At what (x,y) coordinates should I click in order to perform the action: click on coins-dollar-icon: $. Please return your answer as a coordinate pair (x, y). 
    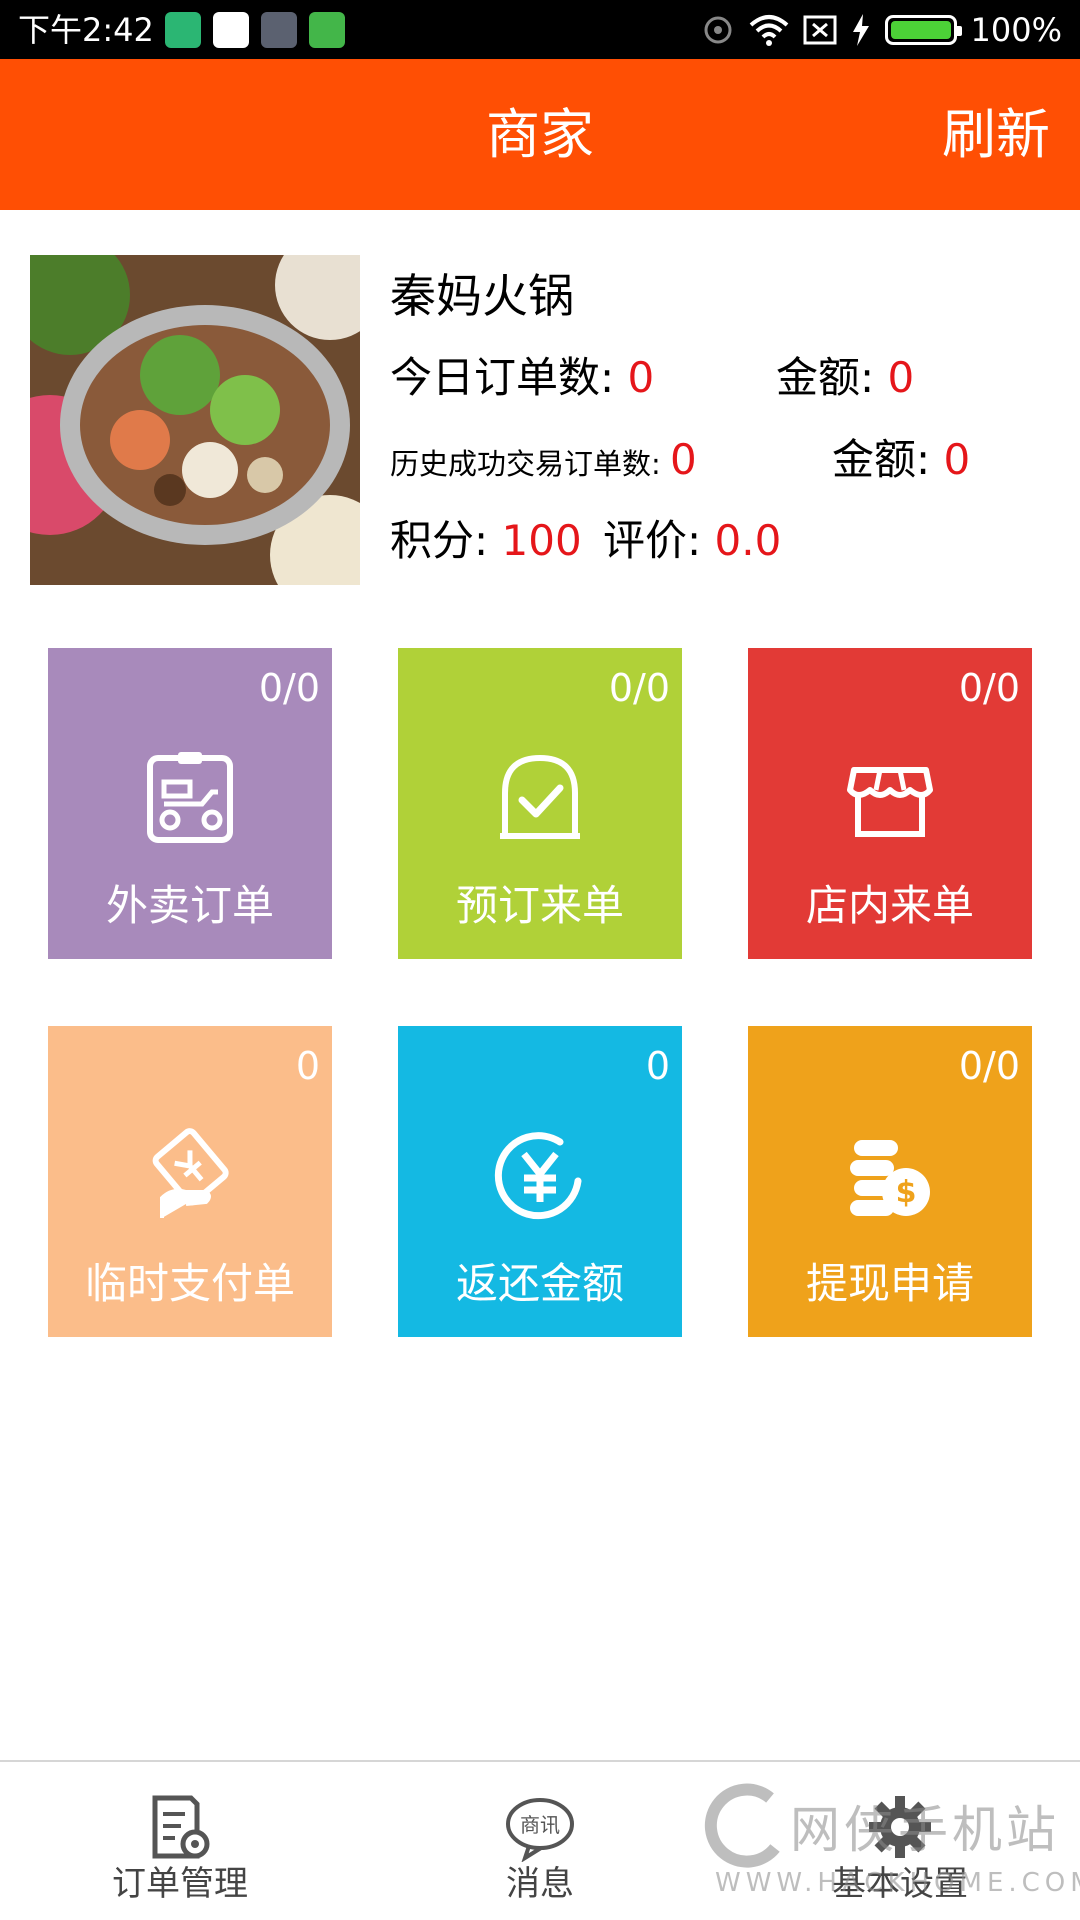
    Looking at the image, I should click on (890, 1178).